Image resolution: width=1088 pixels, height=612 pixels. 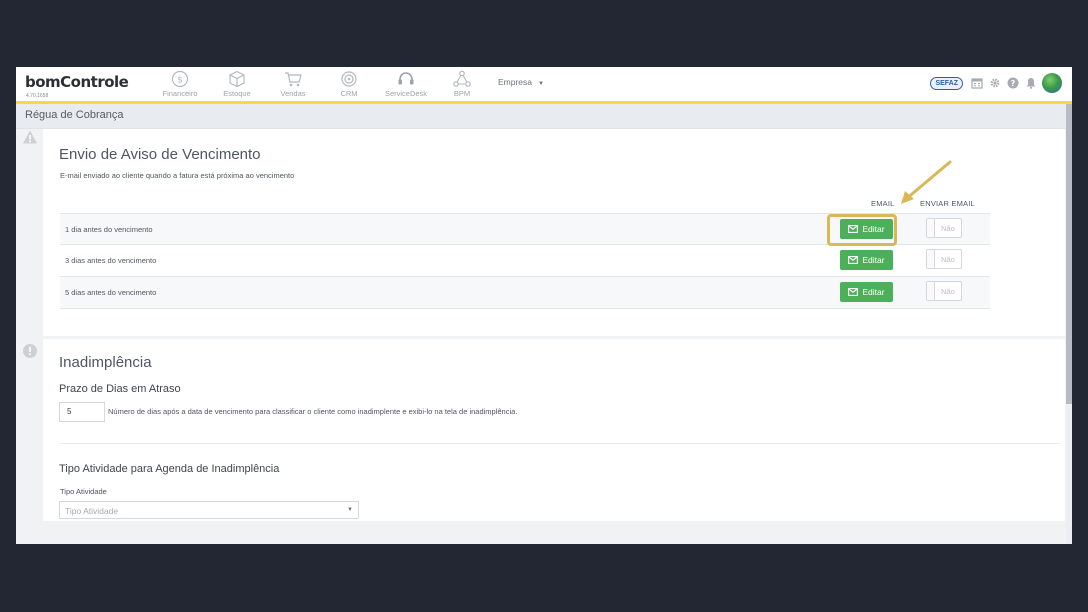 I want to click on tipo-atividade-label: Tipo Atividade, so click(x=83, y=491).